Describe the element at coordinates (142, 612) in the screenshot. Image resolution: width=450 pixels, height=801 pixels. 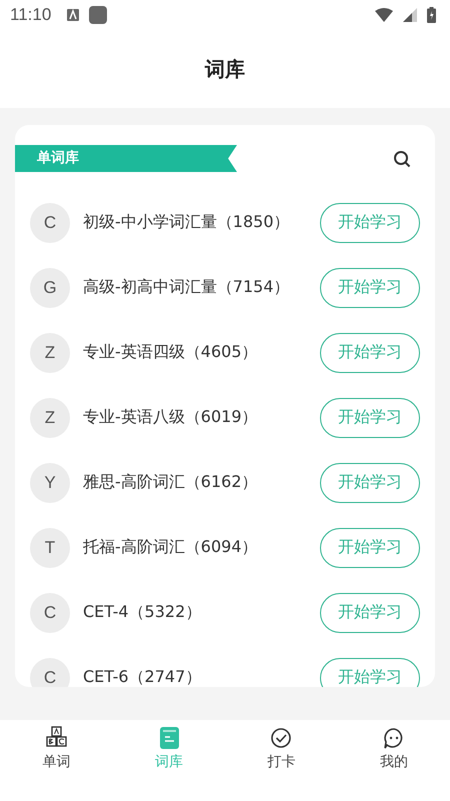
I see `wordbook-name: CET-4（5322）` at that location.